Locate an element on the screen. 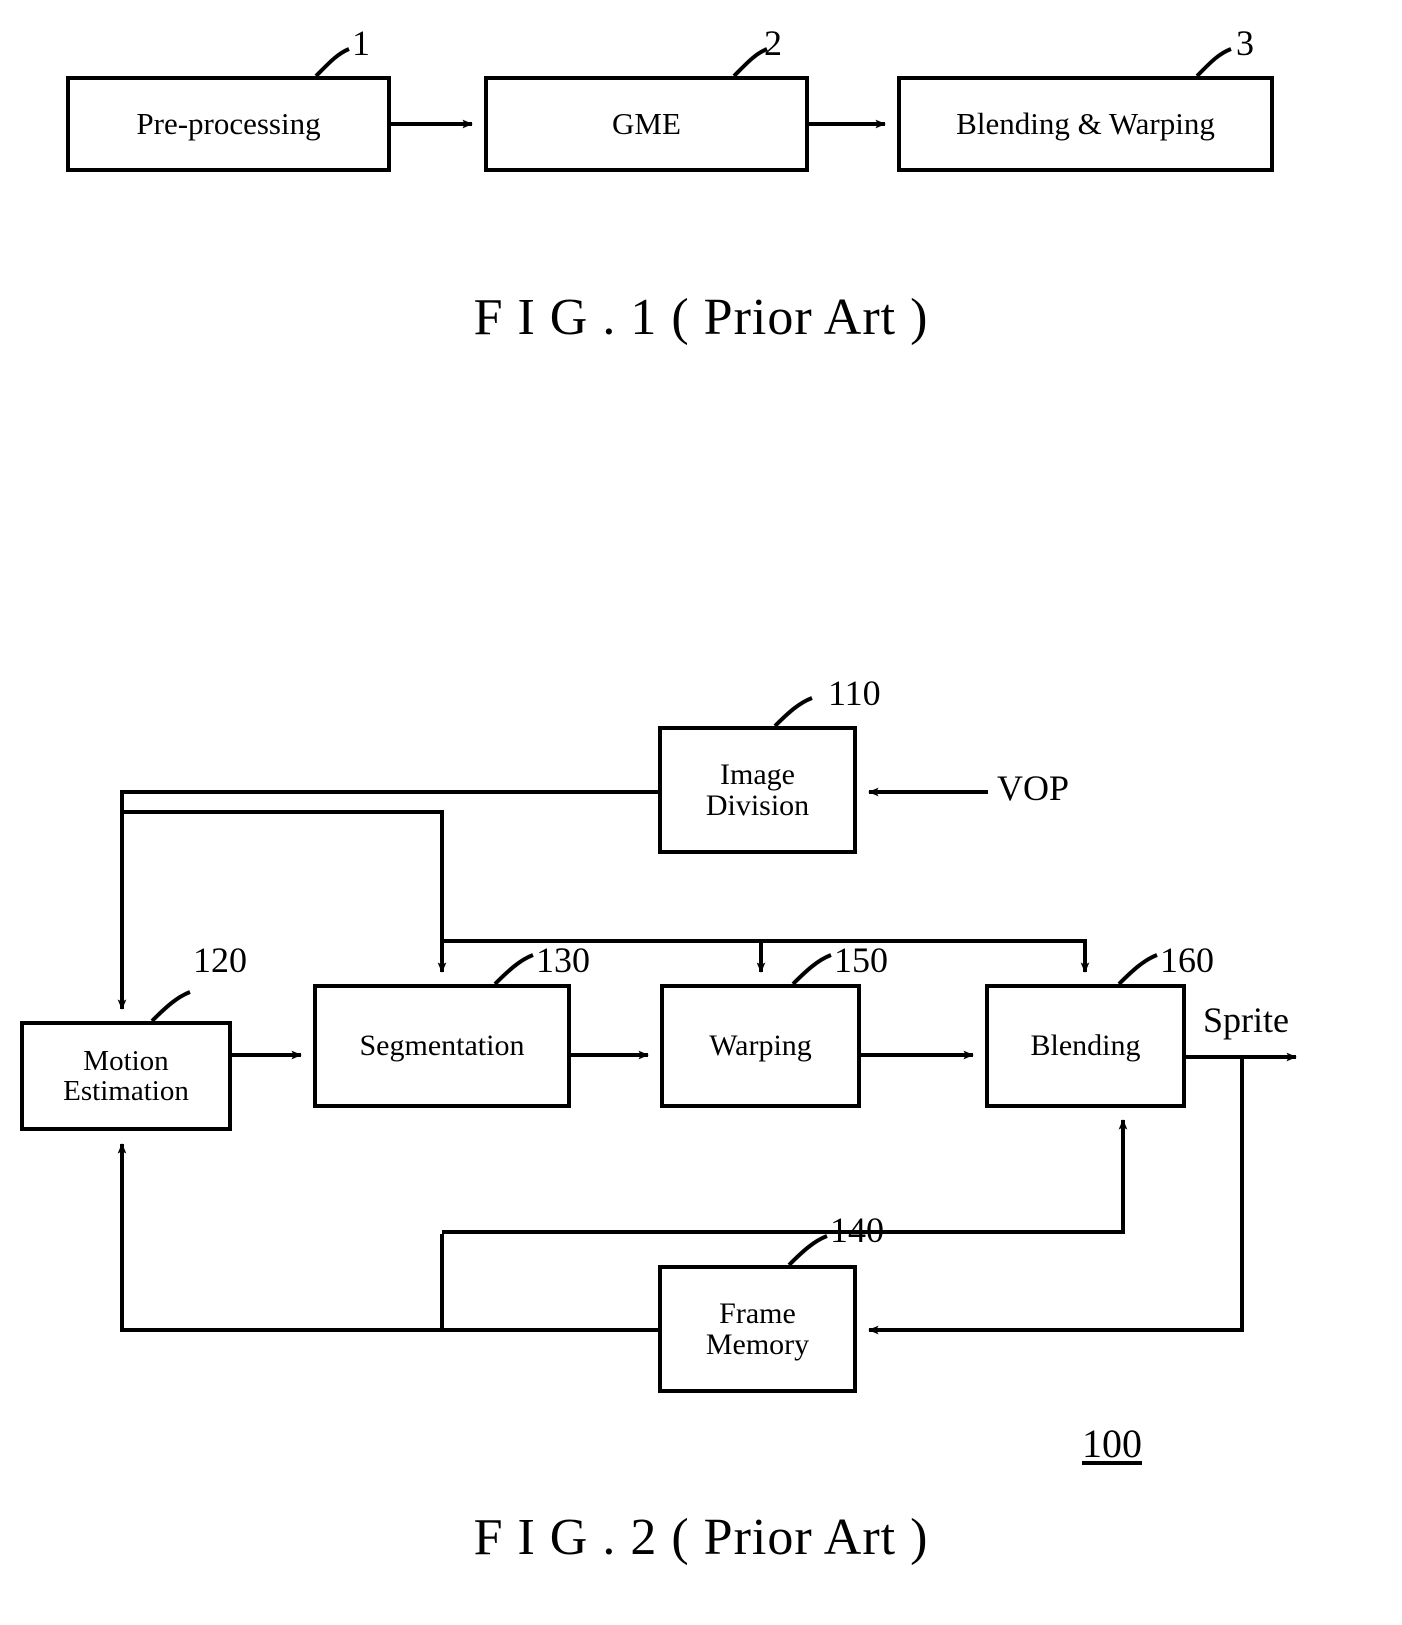  figure-1-caption: F I G . 1 ( Prior Art ) is located at coordinates (701, 317).